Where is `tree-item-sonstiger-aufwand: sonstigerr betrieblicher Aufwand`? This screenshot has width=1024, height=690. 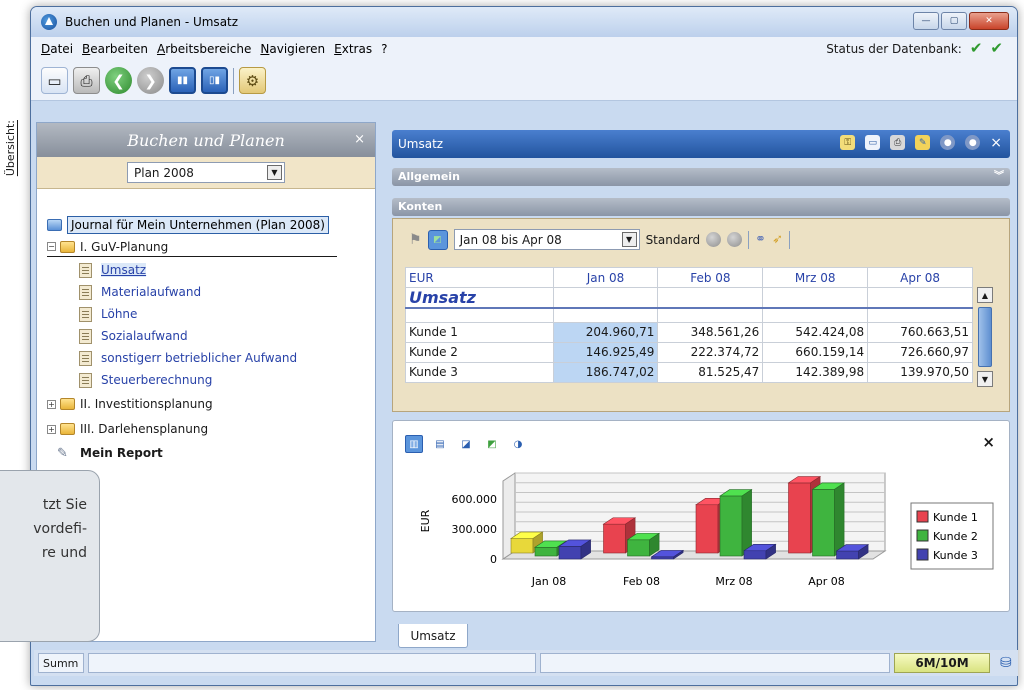 tree-item-sonstiger-aufwand: sonstigerr betrieblicher Aufwand is located at coordinates (188, 358).